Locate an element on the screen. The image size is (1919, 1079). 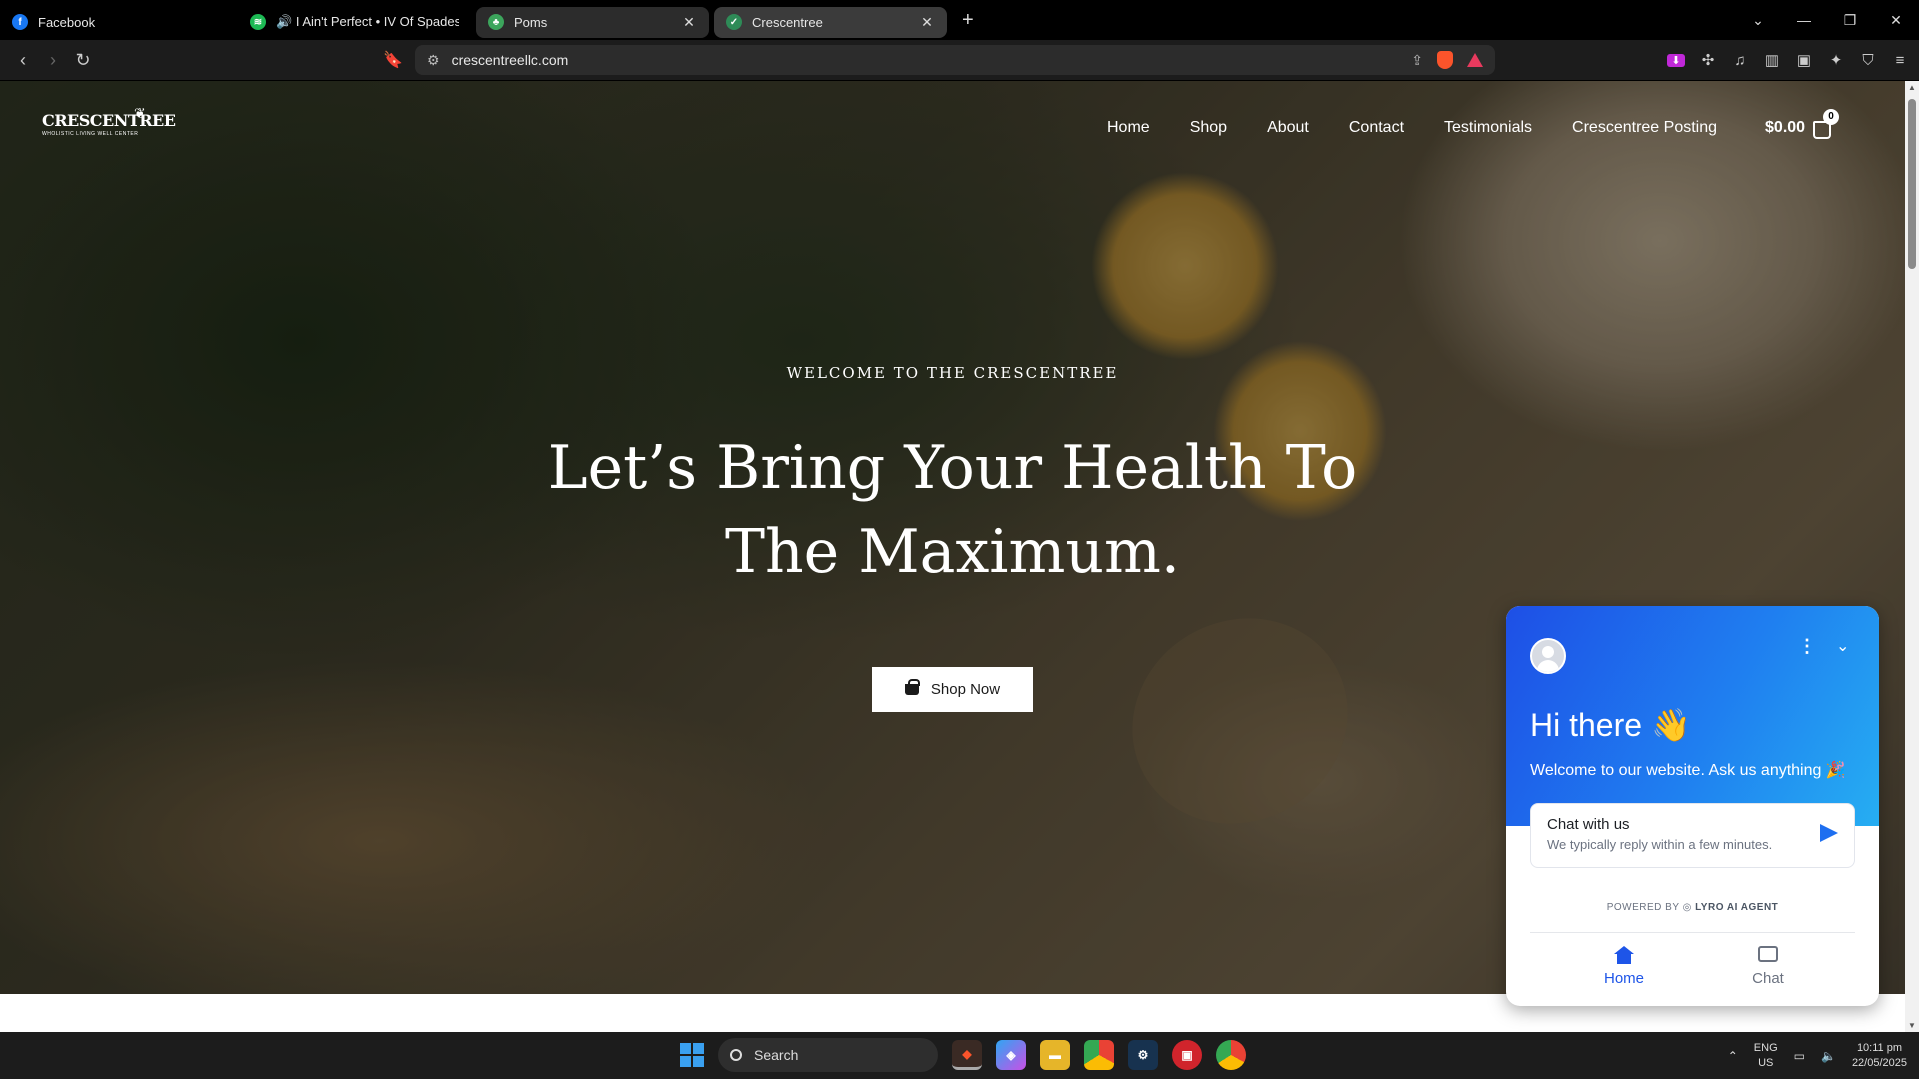
powered-brand: LYRO AI AGENT is located at coordinates (1736, 907).